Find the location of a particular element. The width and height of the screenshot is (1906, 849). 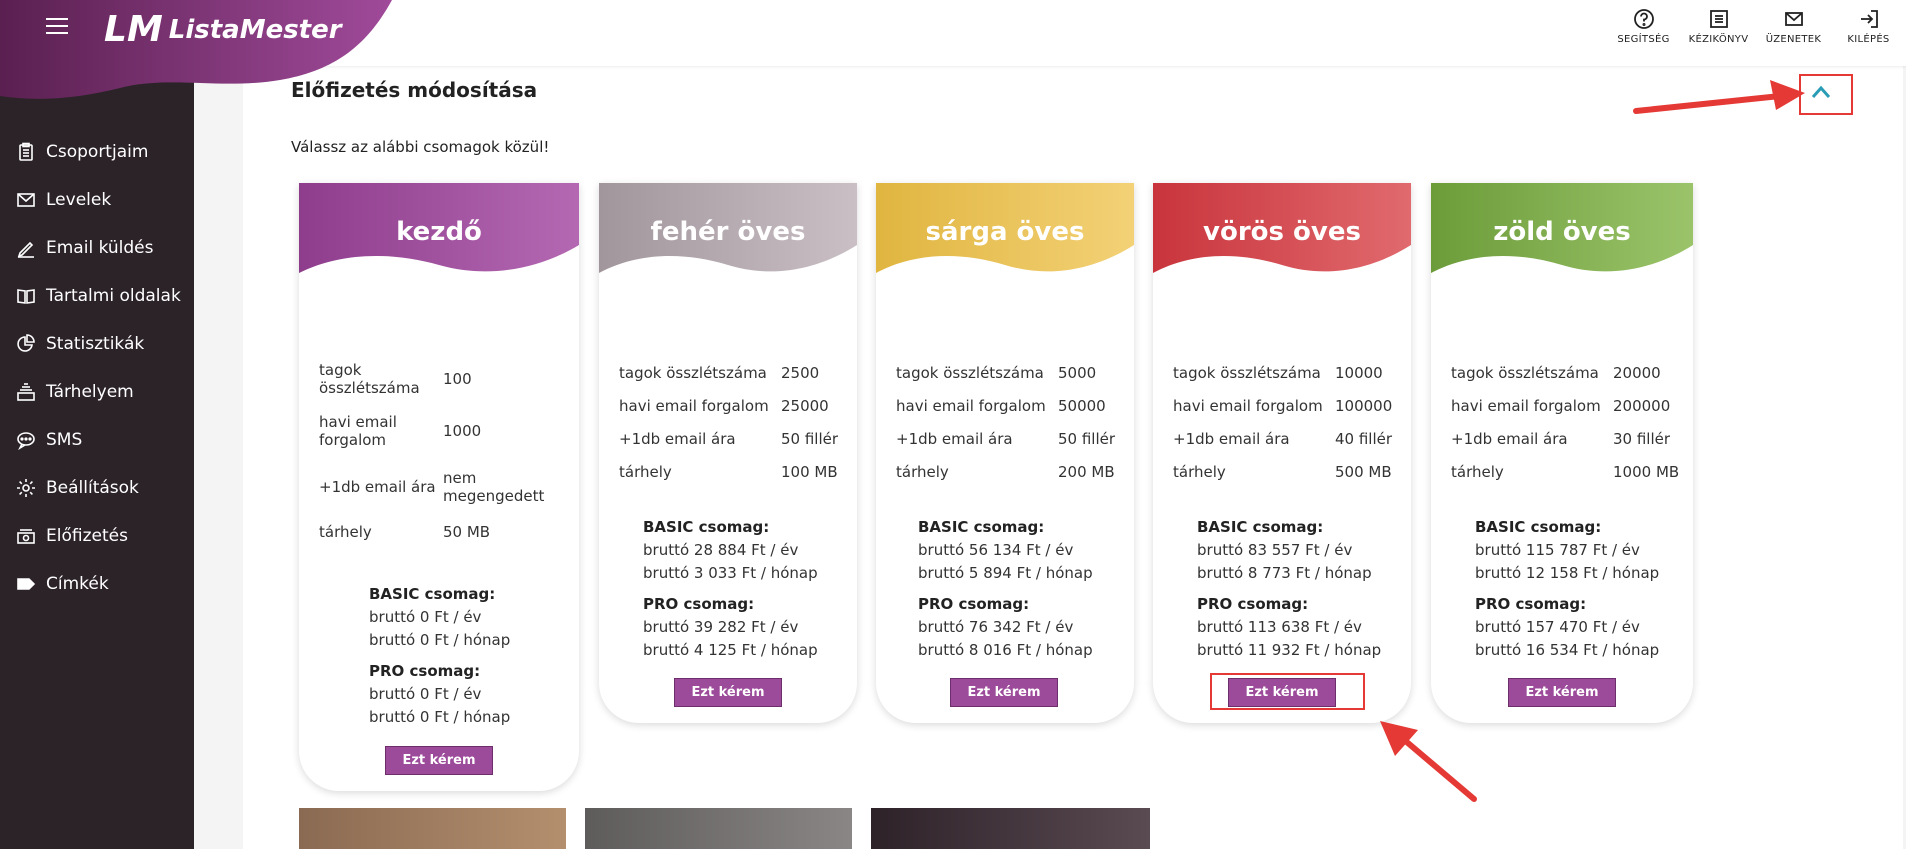

plan-header: fehér öves is located at coordinates (728, 238).